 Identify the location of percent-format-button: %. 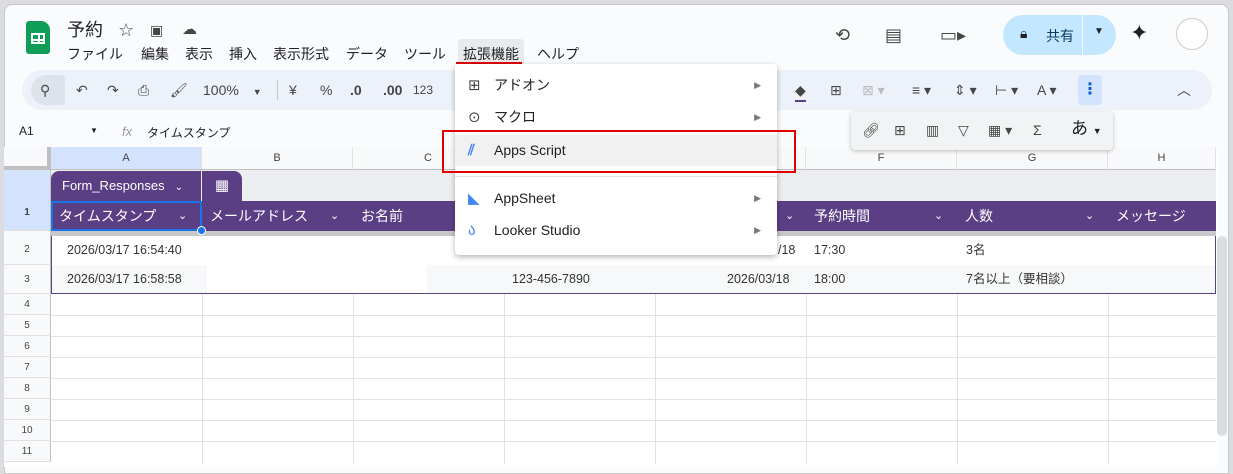
(326, 90).